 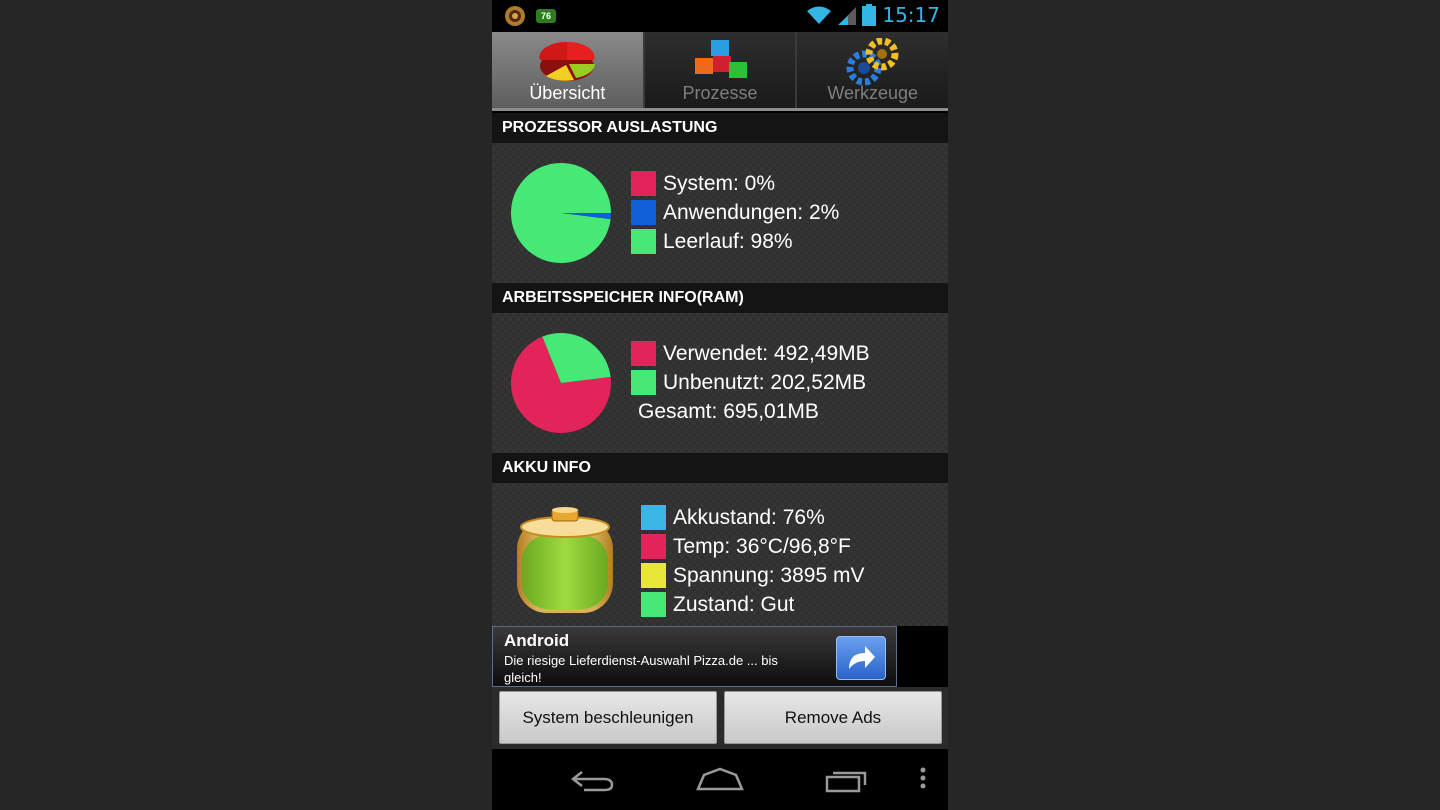 What do you see at coordinates (567, 93) in the screenshot?
I see `tab-overview-label: Übersicht` at bounding box center [567, 93].